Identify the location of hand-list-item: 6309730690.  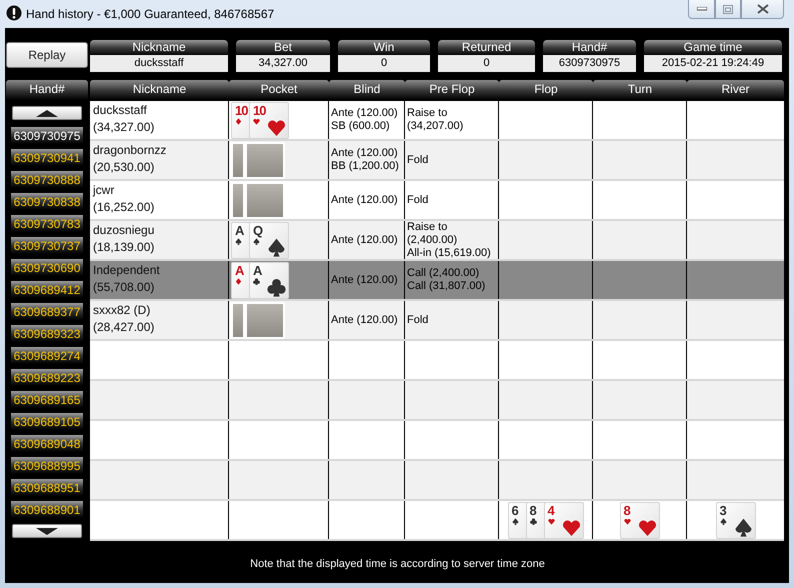
(47, 267).